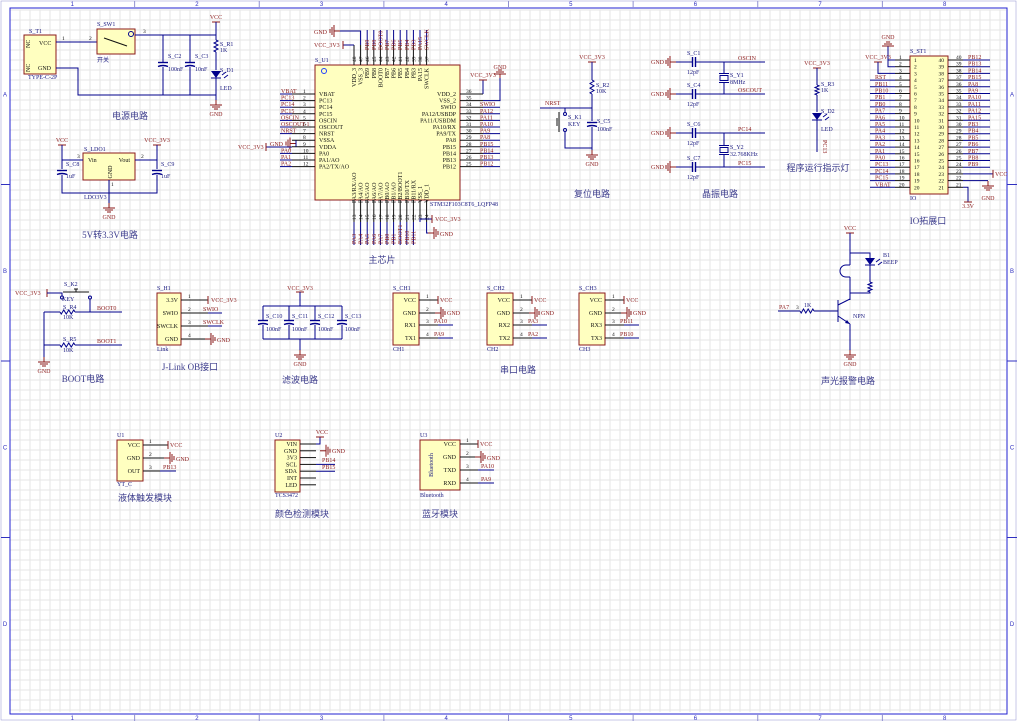 Image resolution: width=1018 pixels, height=722 pixels. What do you see at coordinates (942, 128) in the screenshot?
I see `pin-number: 30` at bounding box center [942, 128].